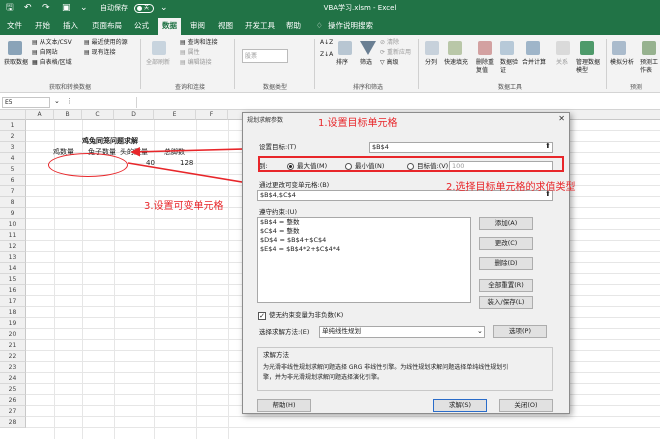  What do you see at coordinates (480, 331) in the screenshot?
I see `chevron-down-icon: ⌄` at bounding box center [480, 331].